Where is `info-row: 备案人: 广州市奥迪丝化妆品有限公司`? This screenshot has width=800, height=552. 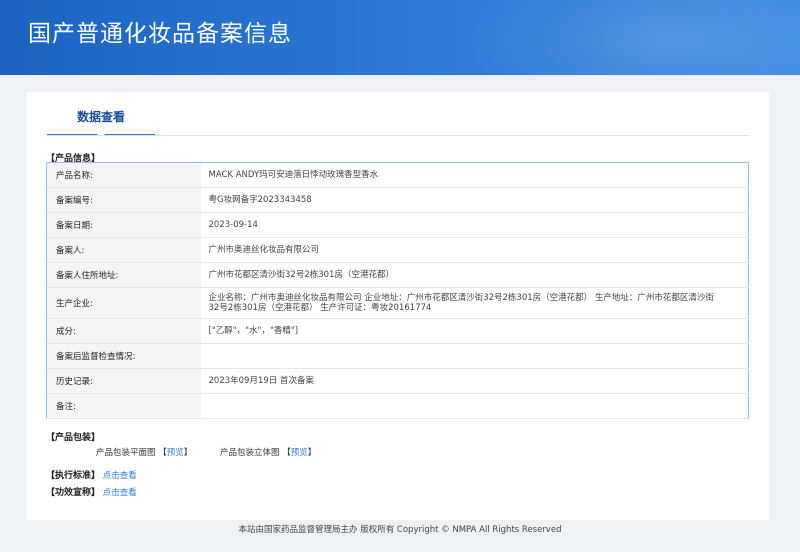
info-row: 备案人: 广州市奥迪丝化妆品有限公司 is located at coordinates (397, 250).